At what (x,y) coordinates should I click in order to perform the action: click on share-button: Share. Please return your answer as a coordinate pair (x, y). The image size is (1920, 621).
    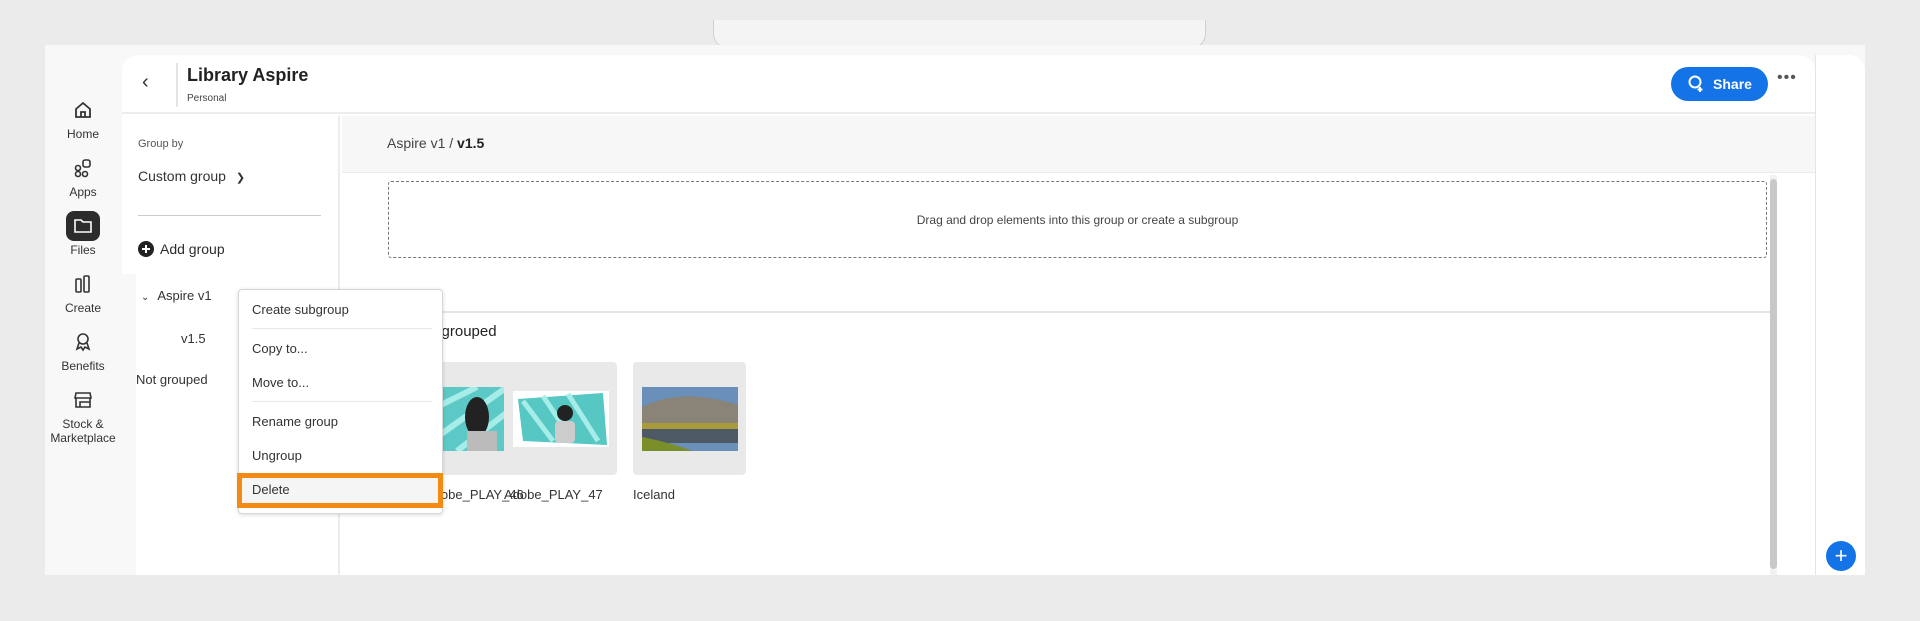
    Looking at the image, I should click on (1719, 84).